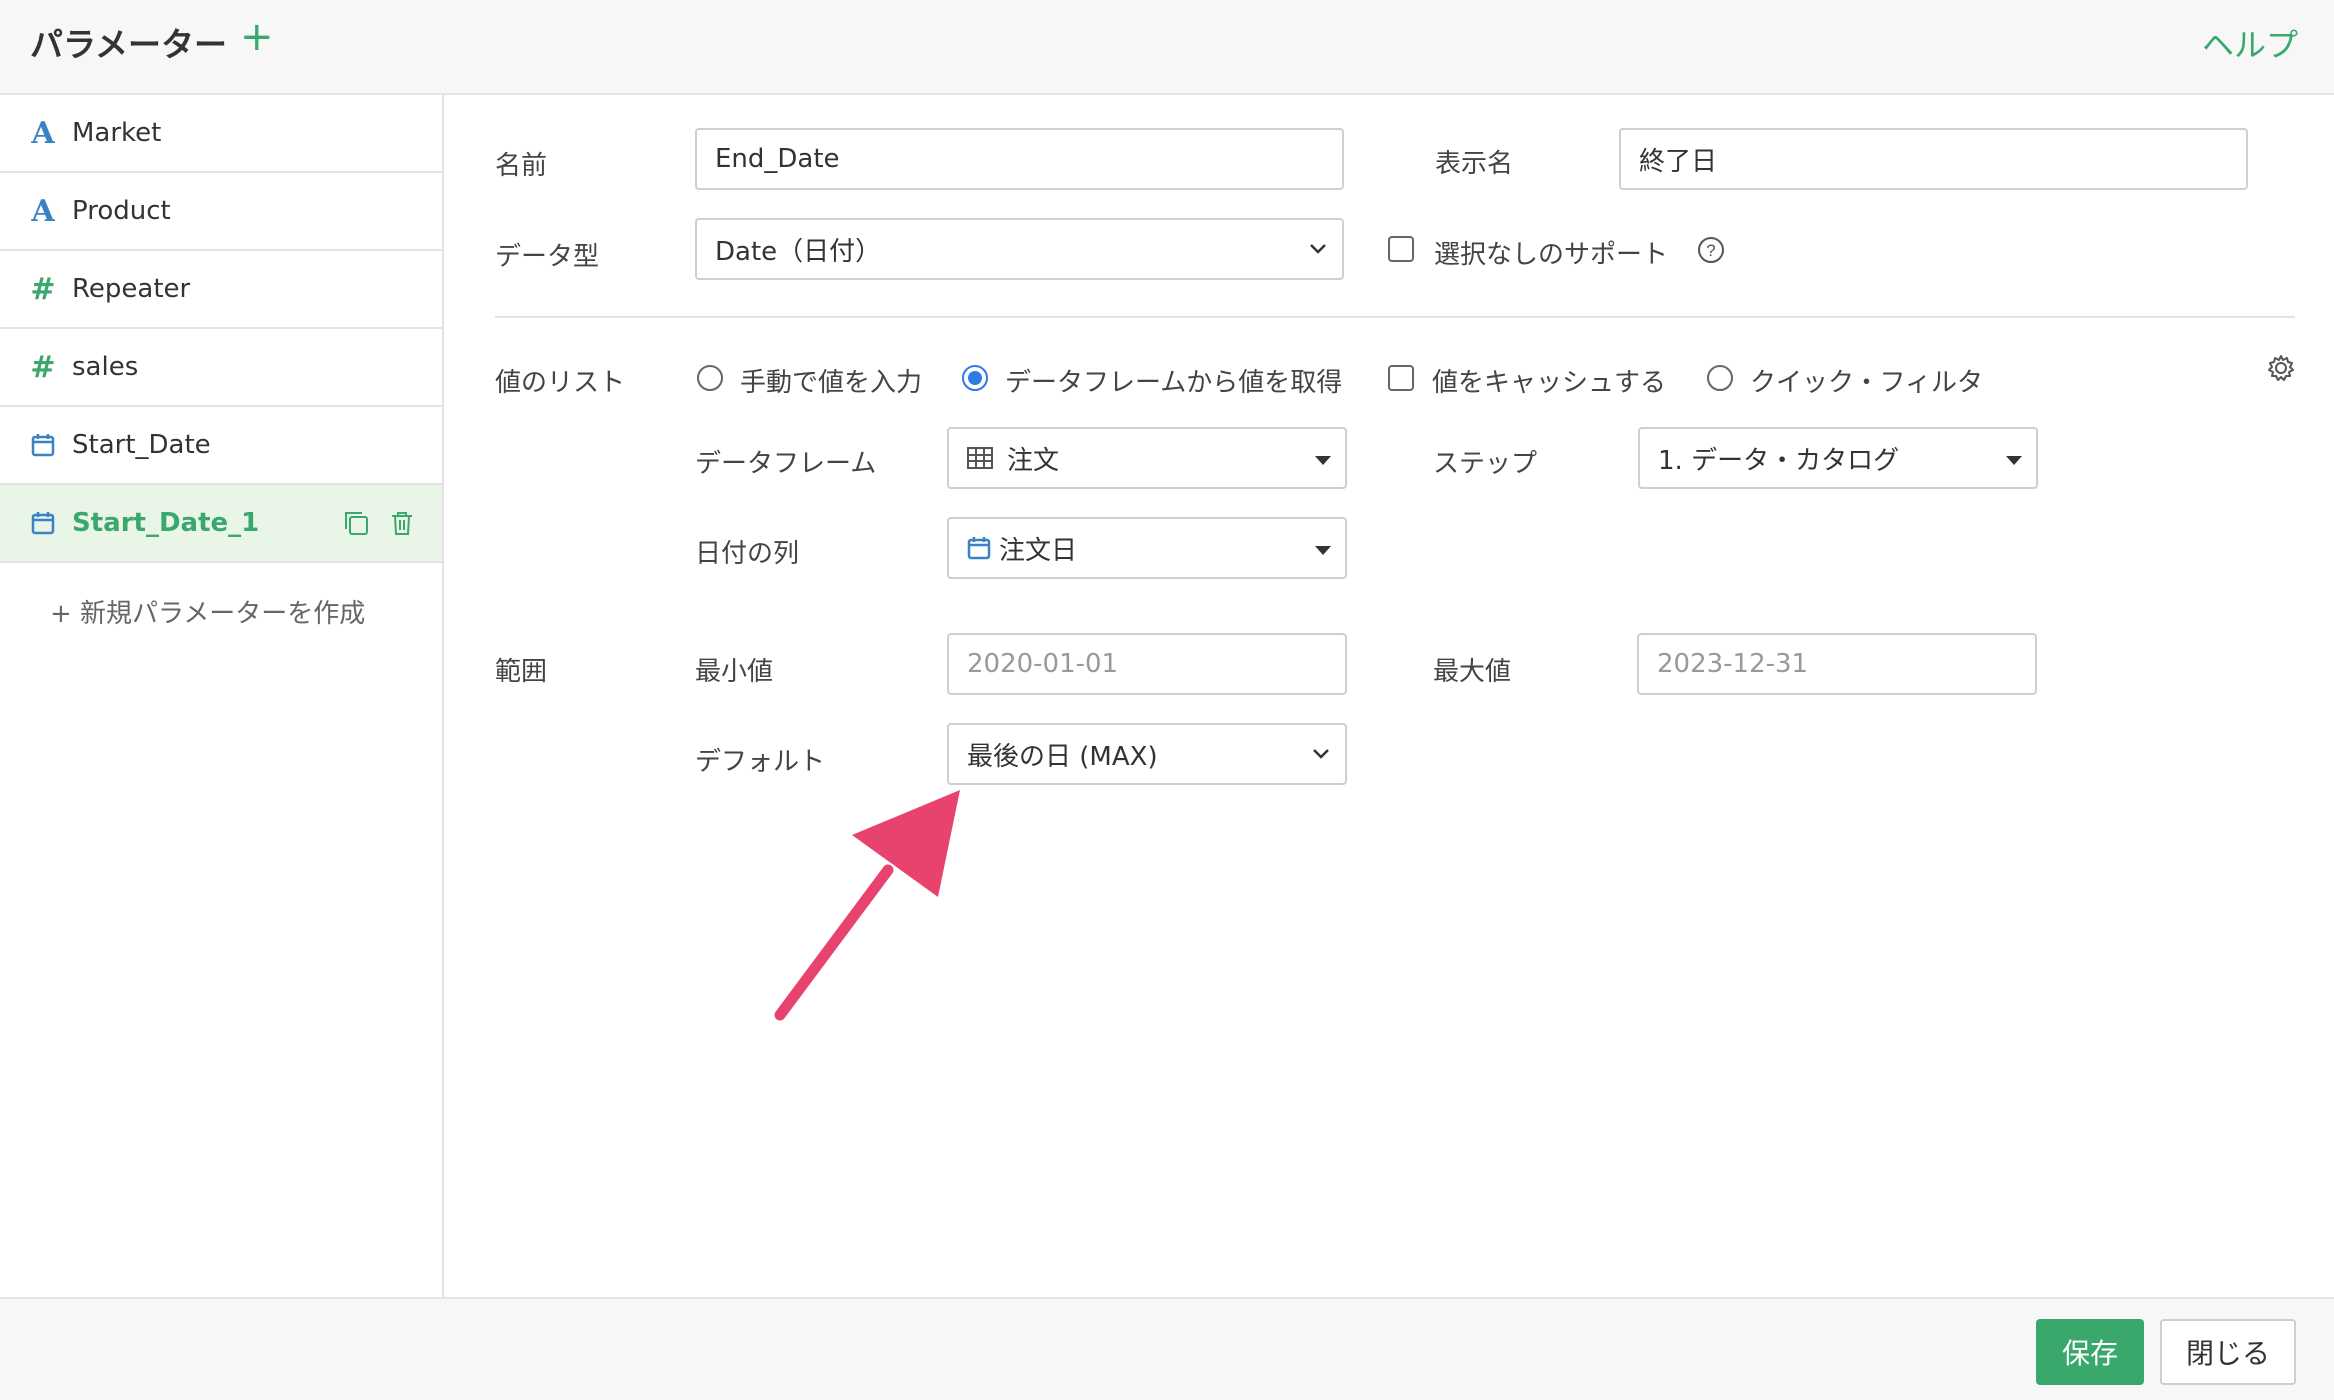 This screenshot has width=2334, height=1400. Describe the element at coordinates (1837, 664) in the screenshot. I see `max-value-input: 2023-12-31` at that location.